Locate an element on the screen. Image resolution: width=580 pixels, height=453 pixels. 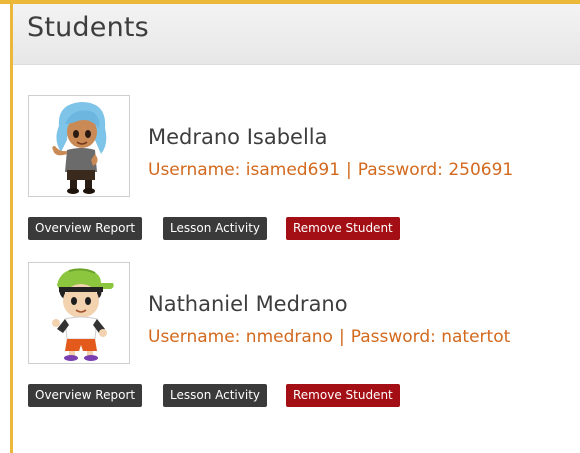
accent-left-border is located at coordinates (11, 228).